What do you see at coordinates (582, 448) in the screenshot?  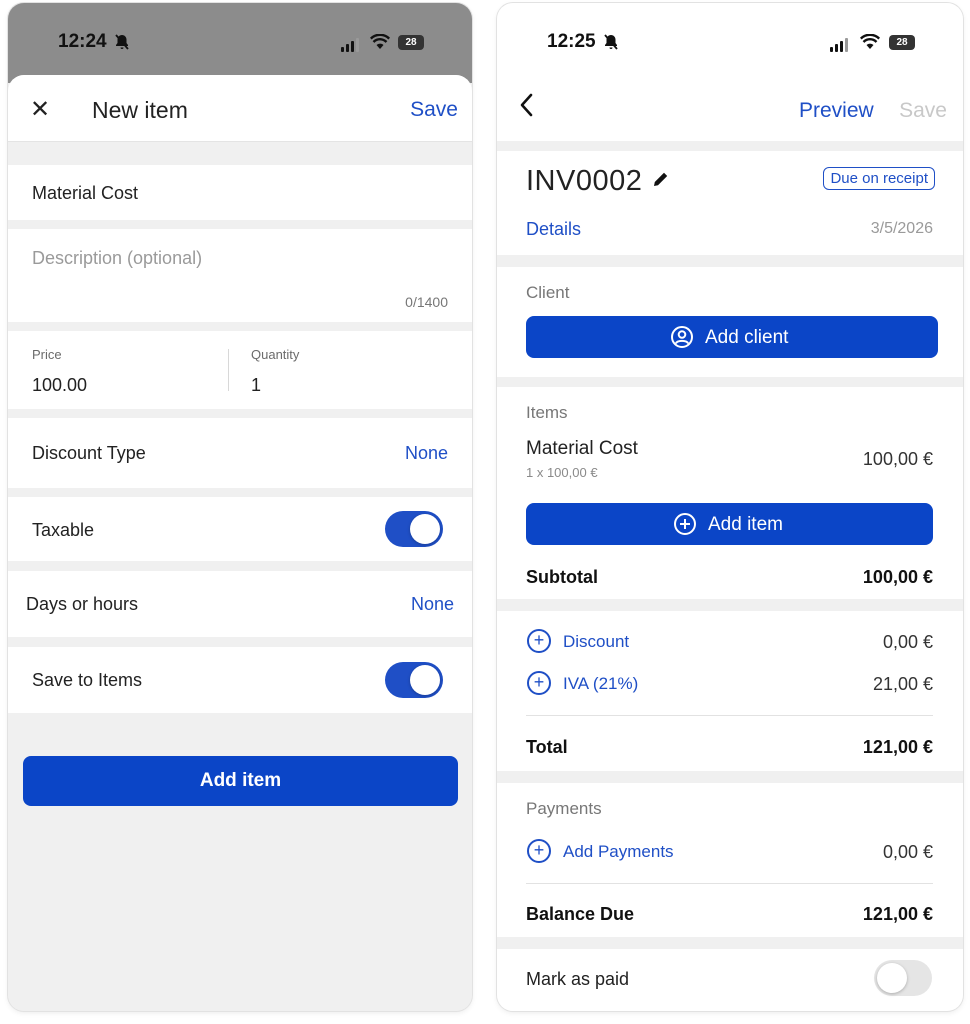 I see `item-name: Material Cost` at bounding box center [582, 448].